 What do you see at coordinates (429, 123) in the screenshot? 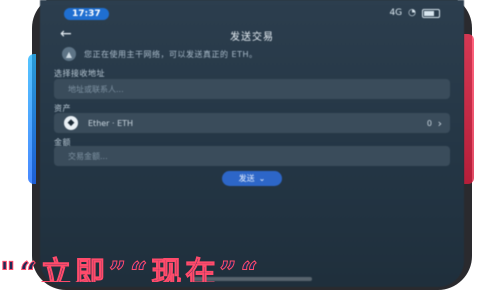
I see `asset-balance: 0` at bounding box center [429, 123].